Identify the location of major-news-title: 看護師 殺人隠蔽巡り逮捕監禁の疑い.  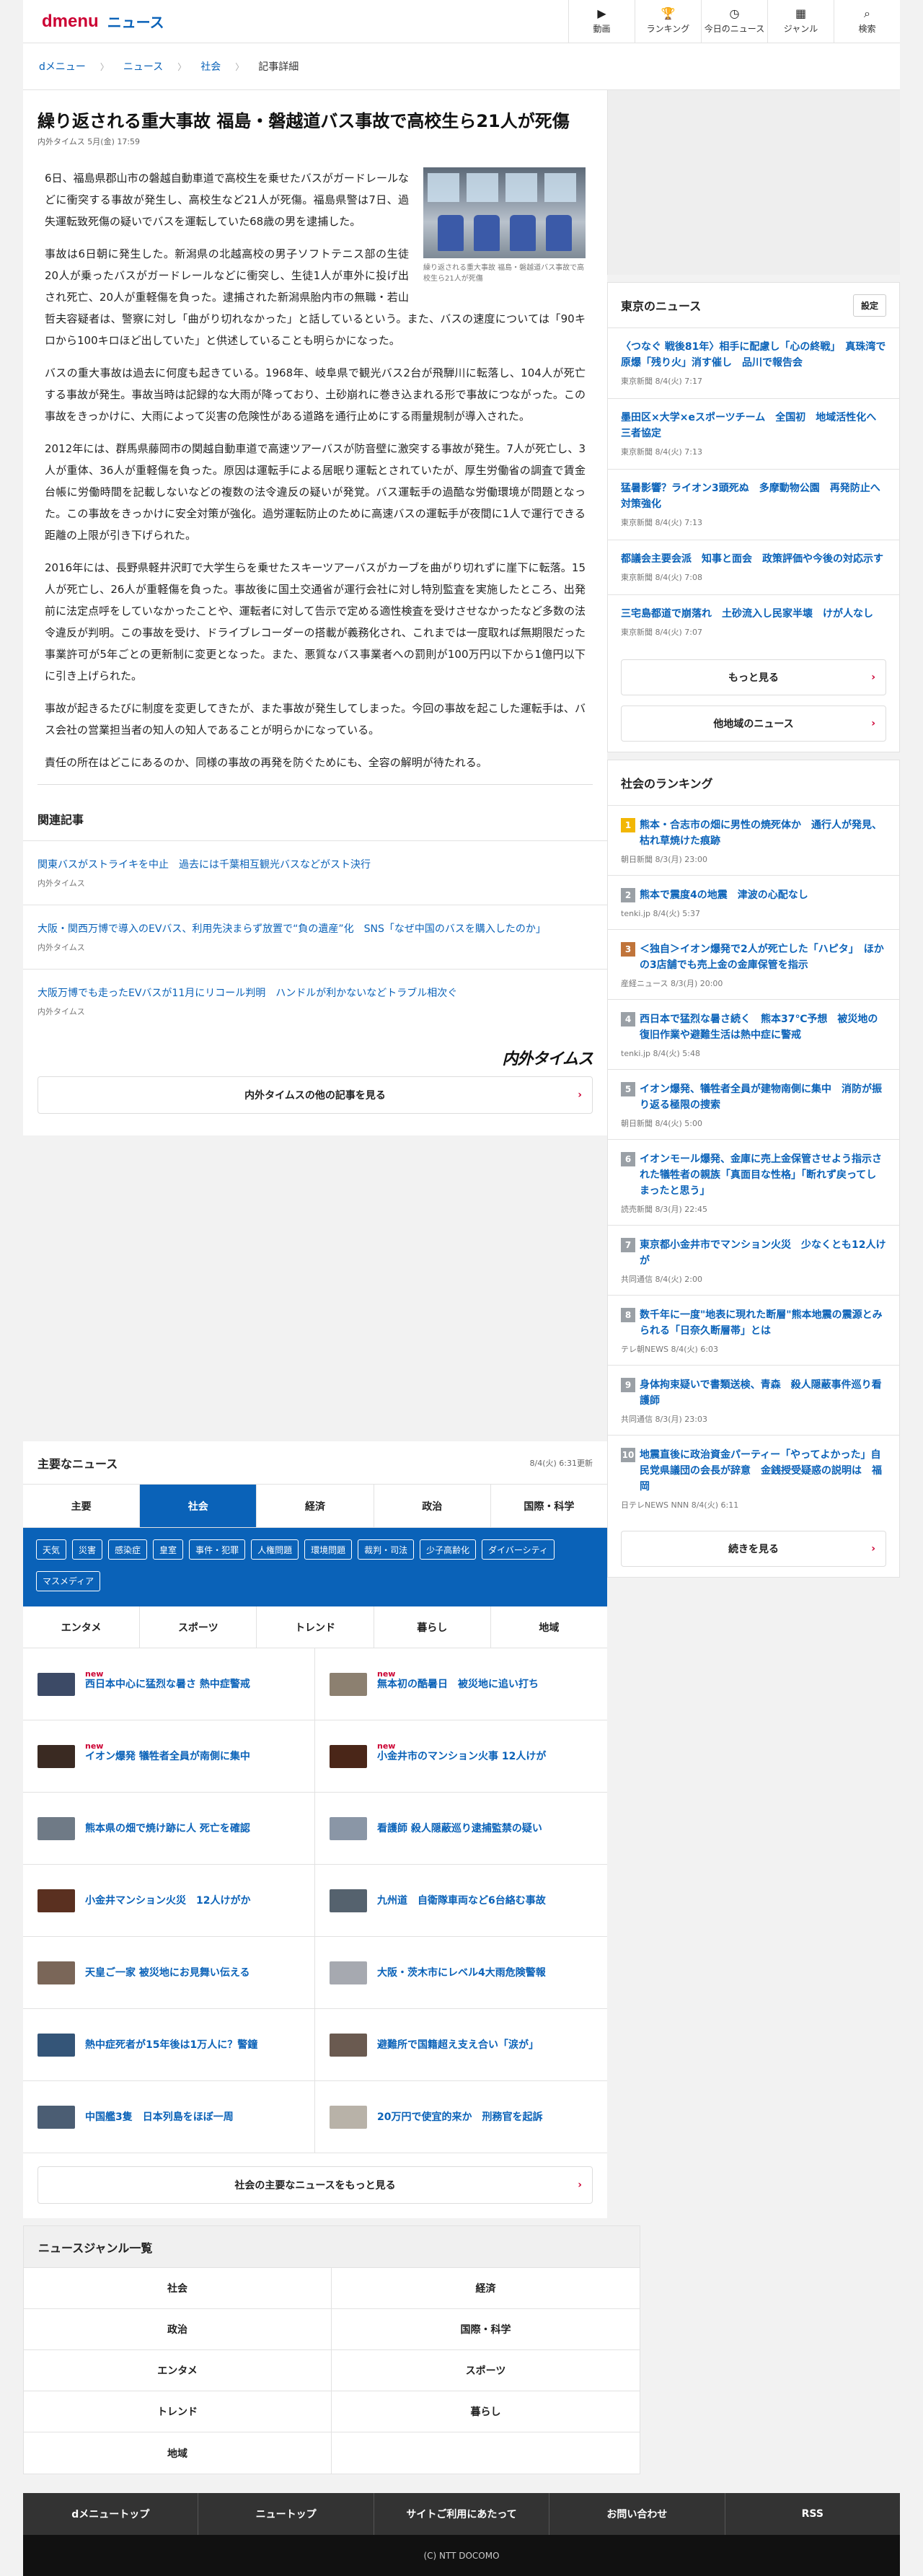
(459, 1828).